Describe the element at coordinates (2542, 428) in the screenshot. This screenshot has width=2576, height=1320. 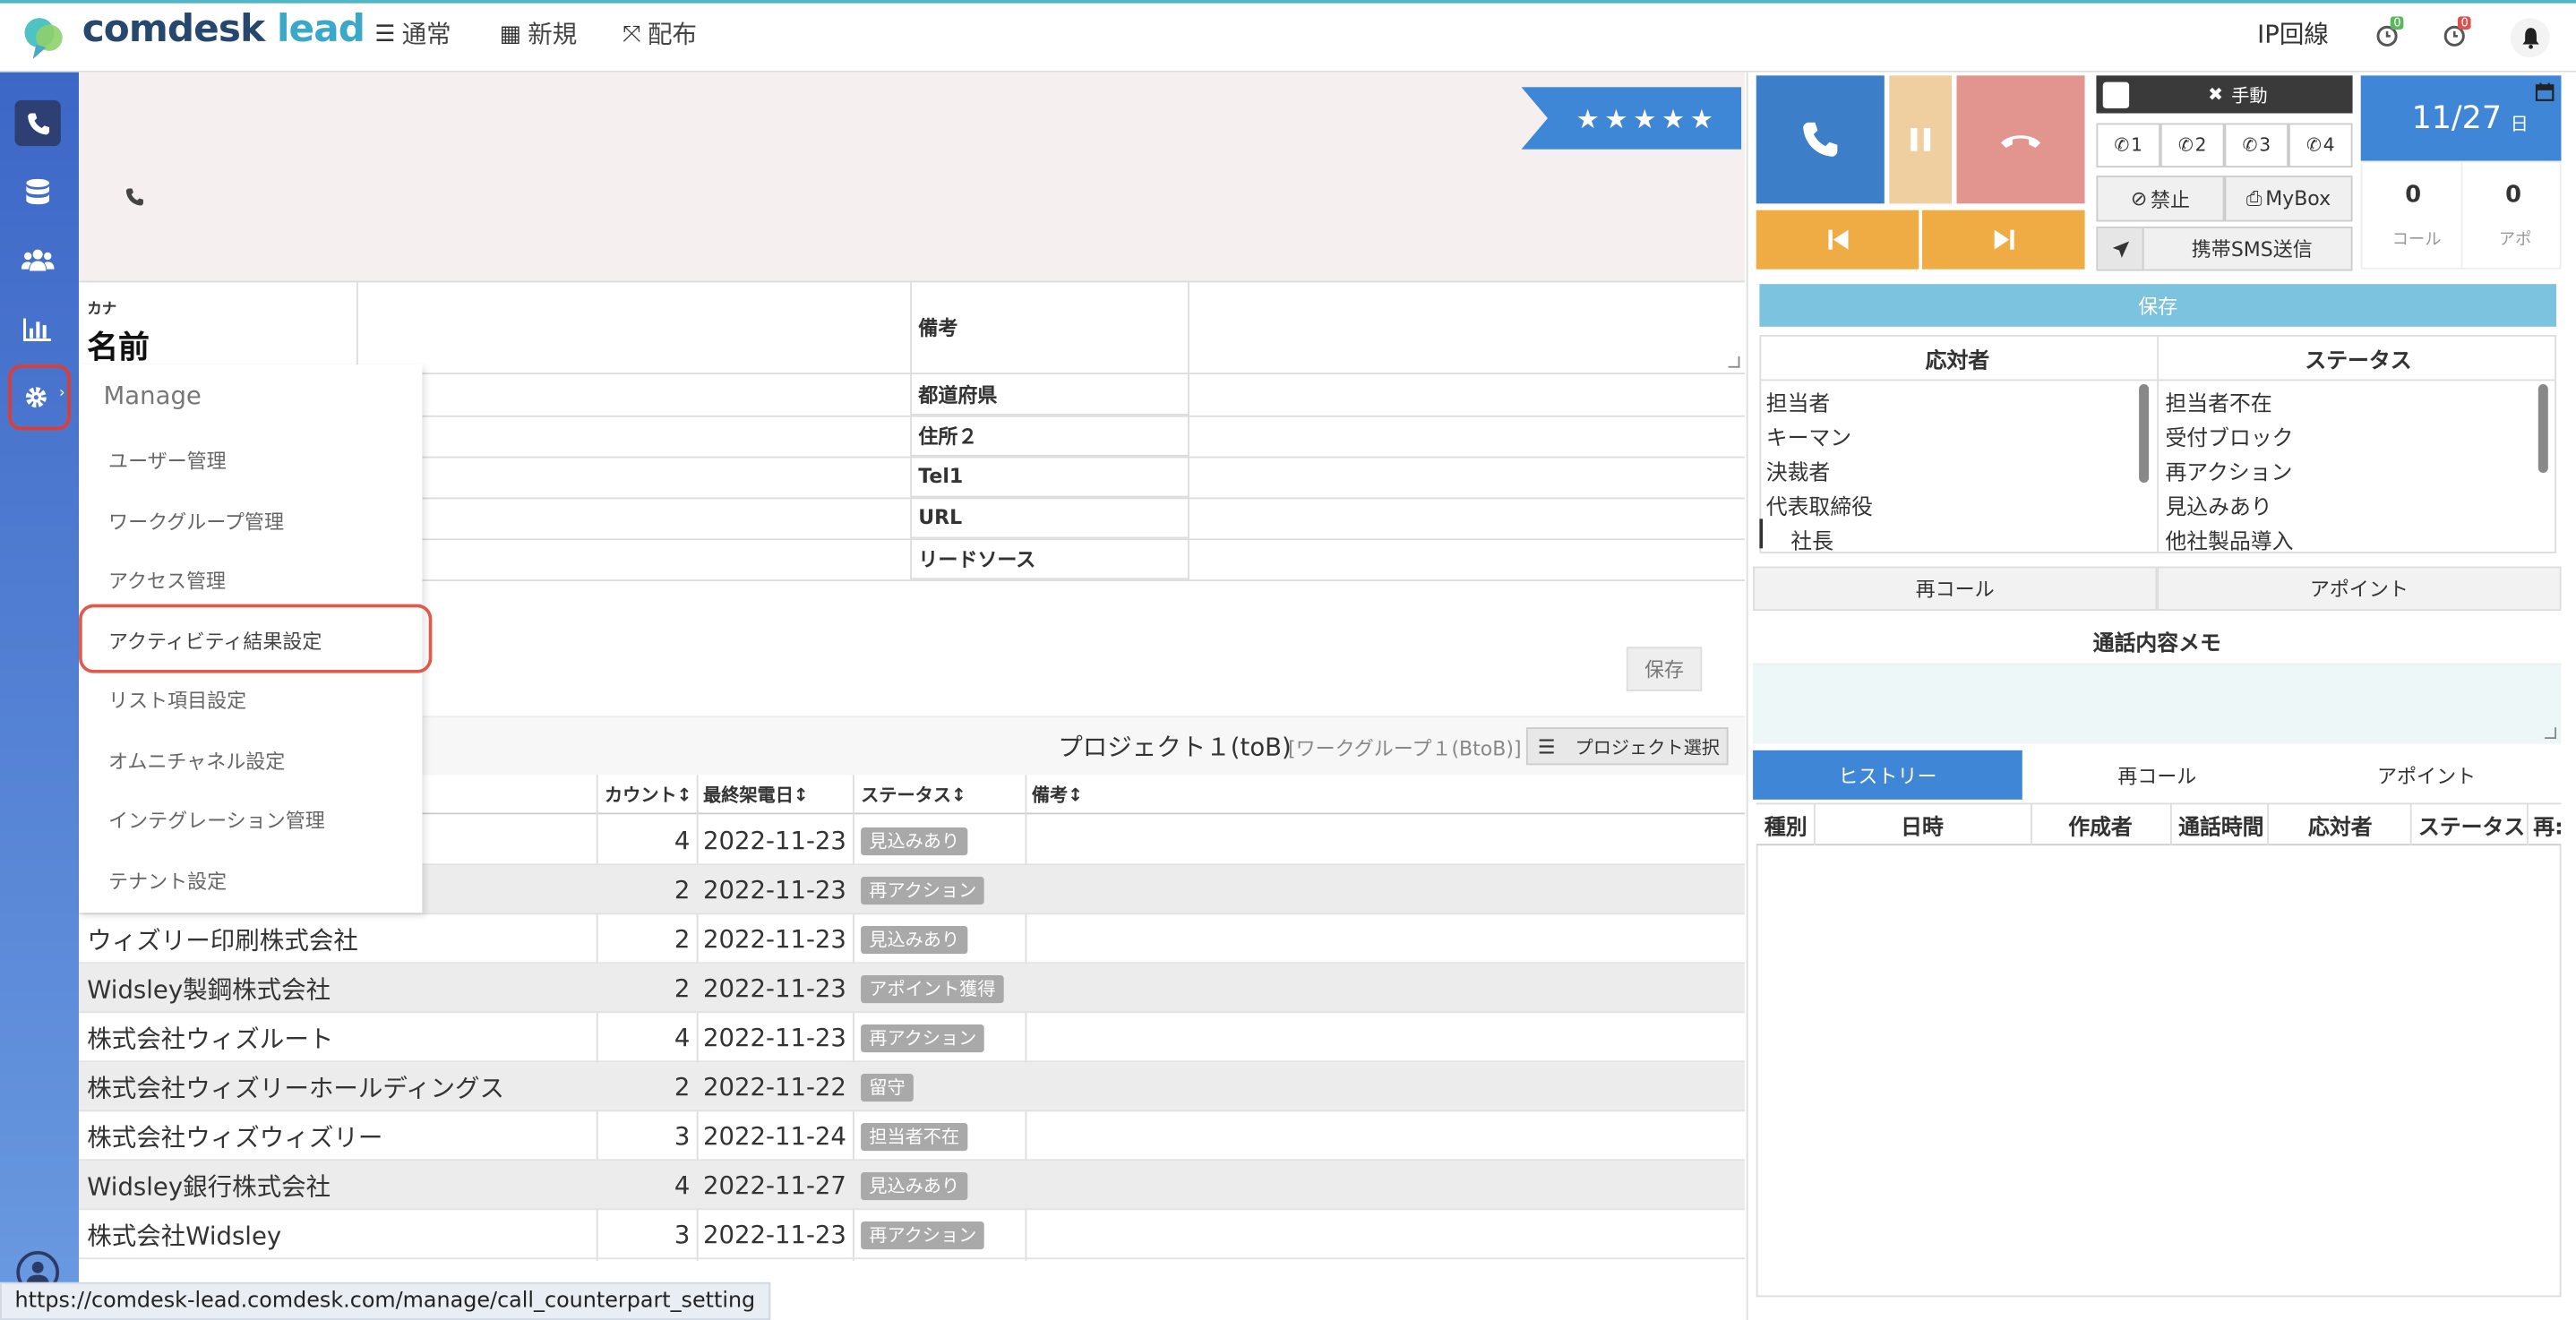
I see `status-scrollbar` at that location.